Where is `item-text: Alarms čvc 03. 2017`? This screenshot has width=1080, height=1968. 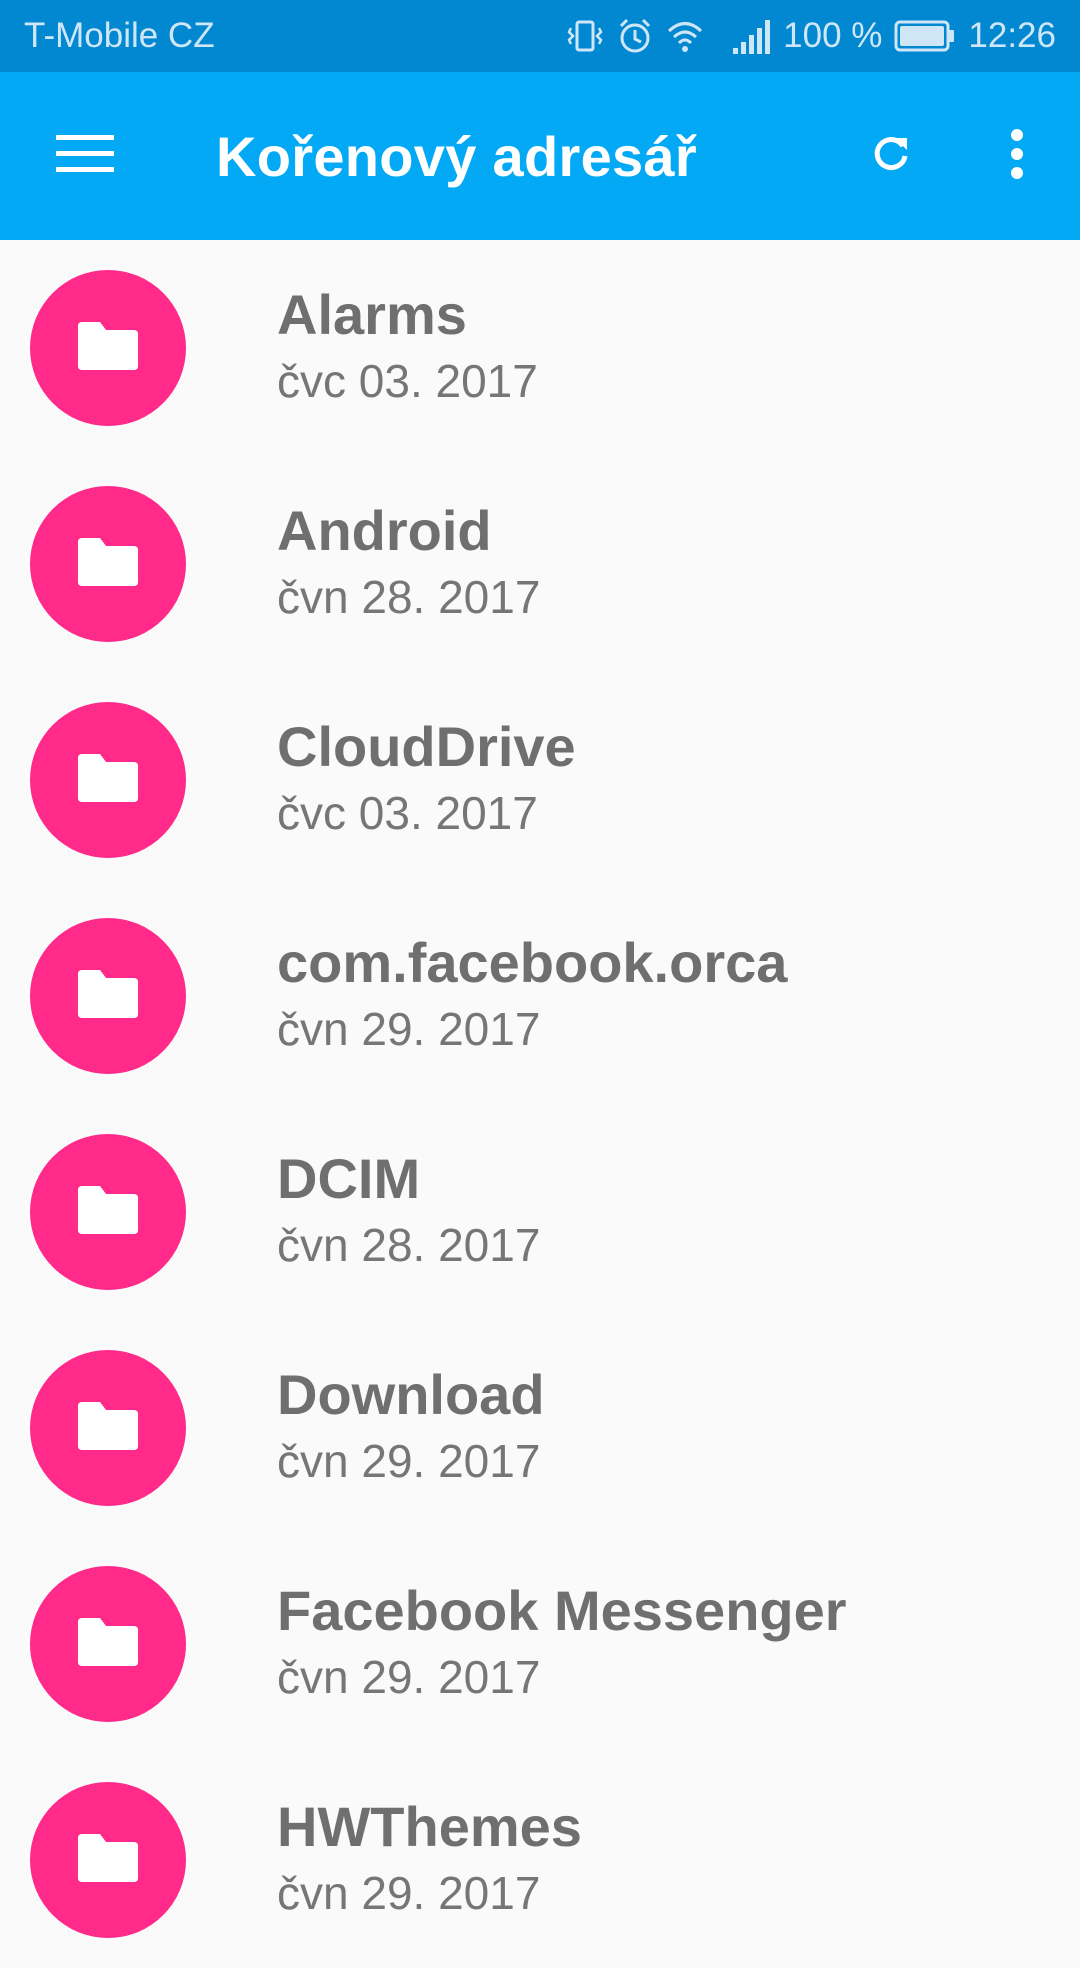 item-text: Alarms čvc 03. 2017 is located at coordinates (407, 346).